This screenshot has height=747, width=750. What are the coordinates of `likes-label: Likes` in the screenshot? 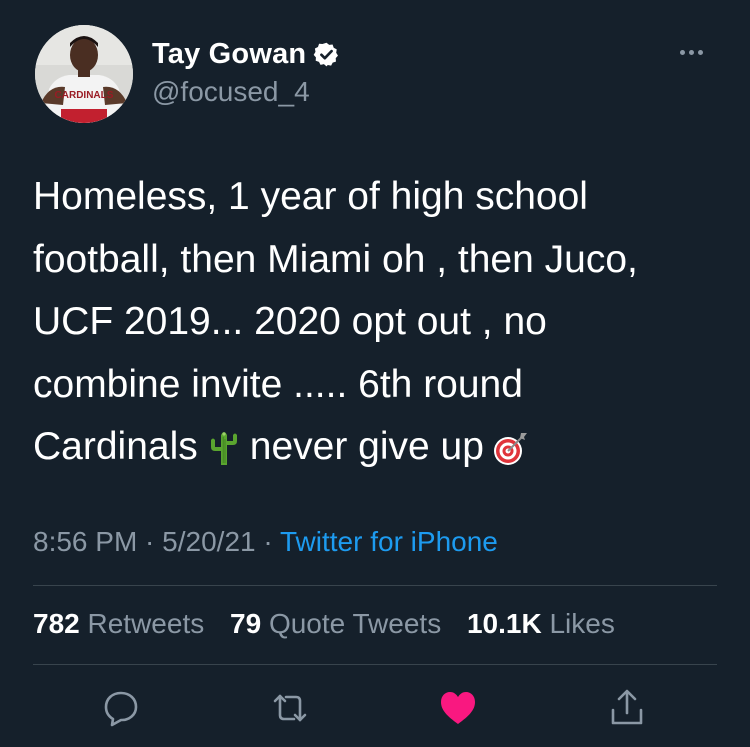 It's located at (582, 623).